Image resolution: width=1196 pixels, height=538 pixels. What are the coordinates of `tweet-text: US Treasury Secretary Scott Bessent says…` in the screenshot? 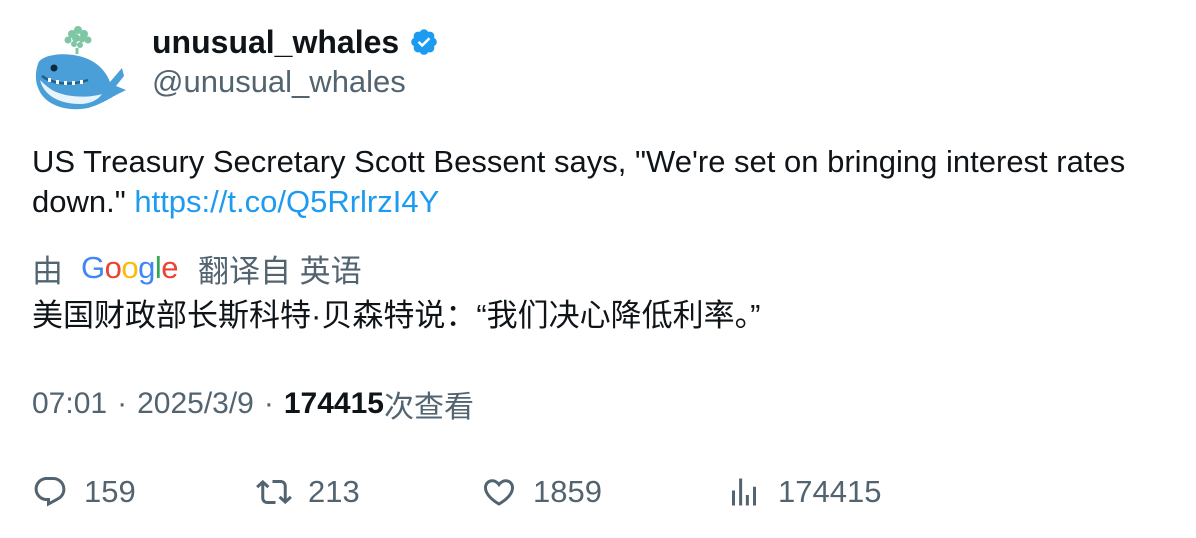 It's located at (607, 182).